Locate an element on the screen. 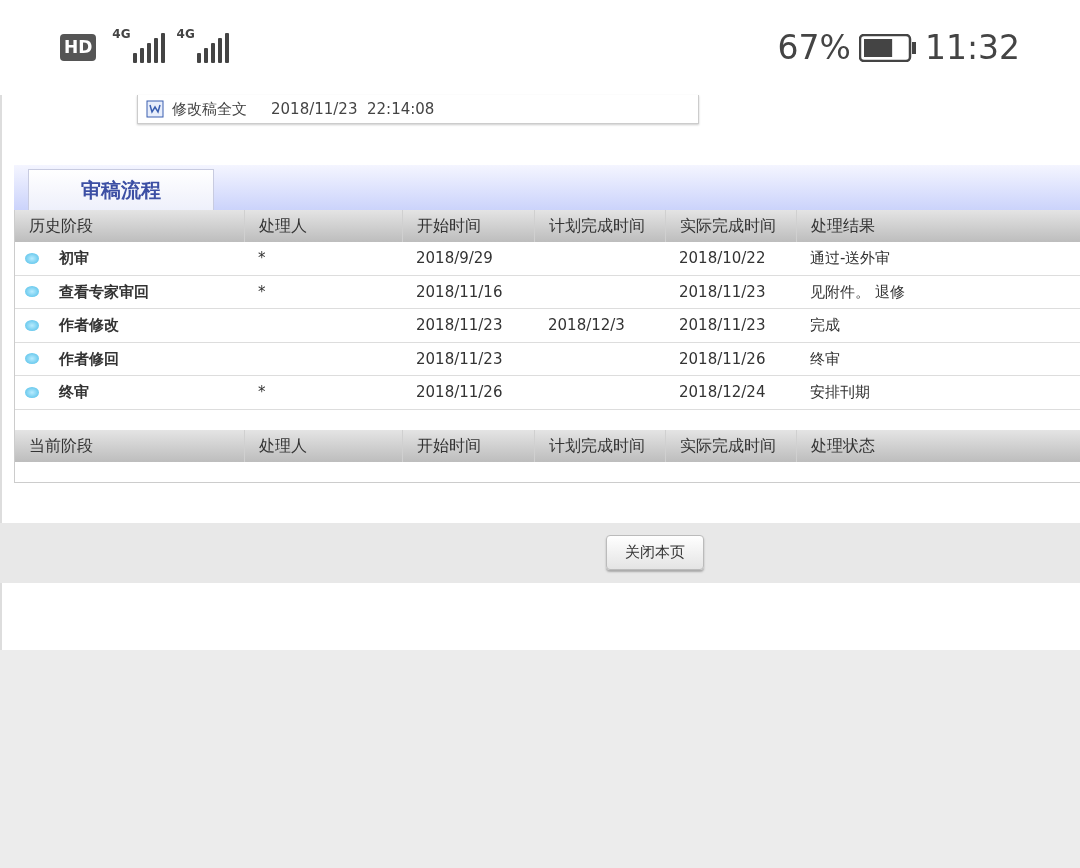 This screenshot has height=868, width=1080. table-cell-text: 2018/10/22 is located at coordinates (722, 258).